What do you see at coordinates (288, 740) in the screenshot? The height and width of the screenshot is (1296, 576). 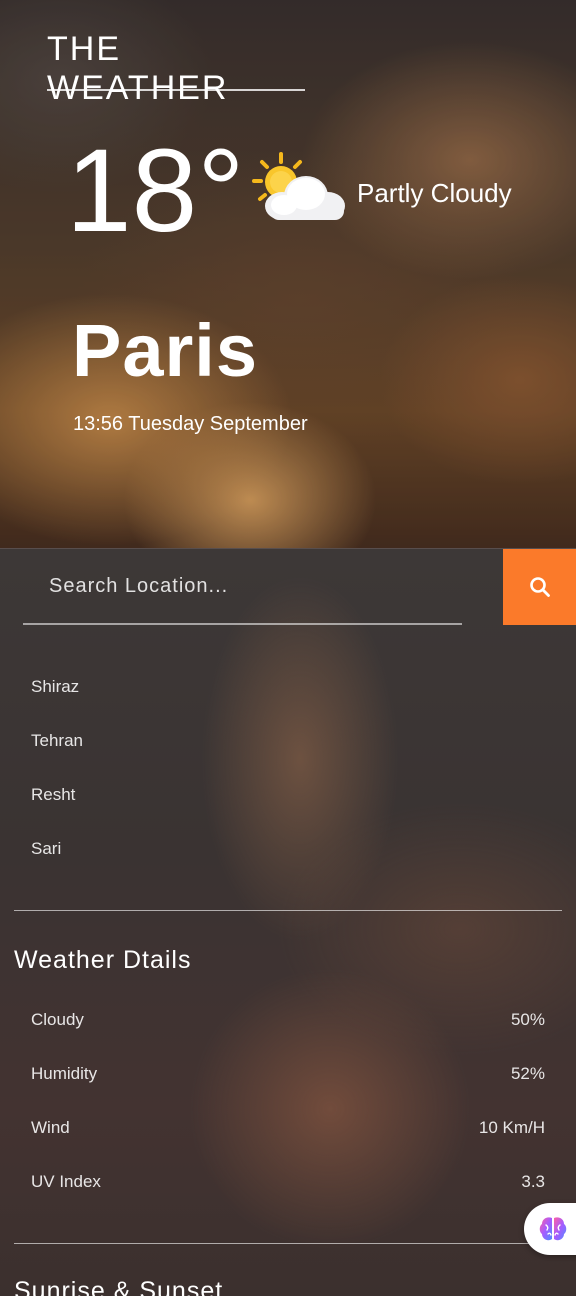 I see `location-item-tehran: Tehran` at bounding box center [288, 740].